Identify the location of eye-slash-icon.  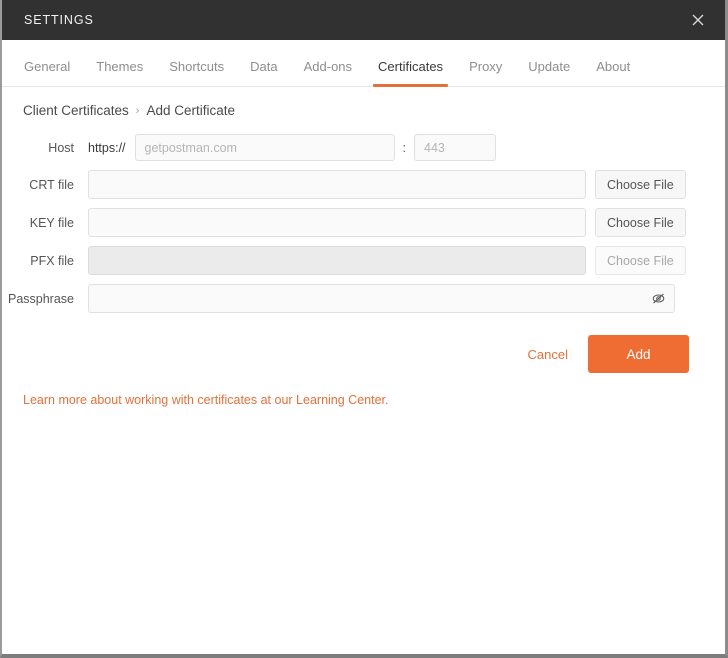
(658, 298).